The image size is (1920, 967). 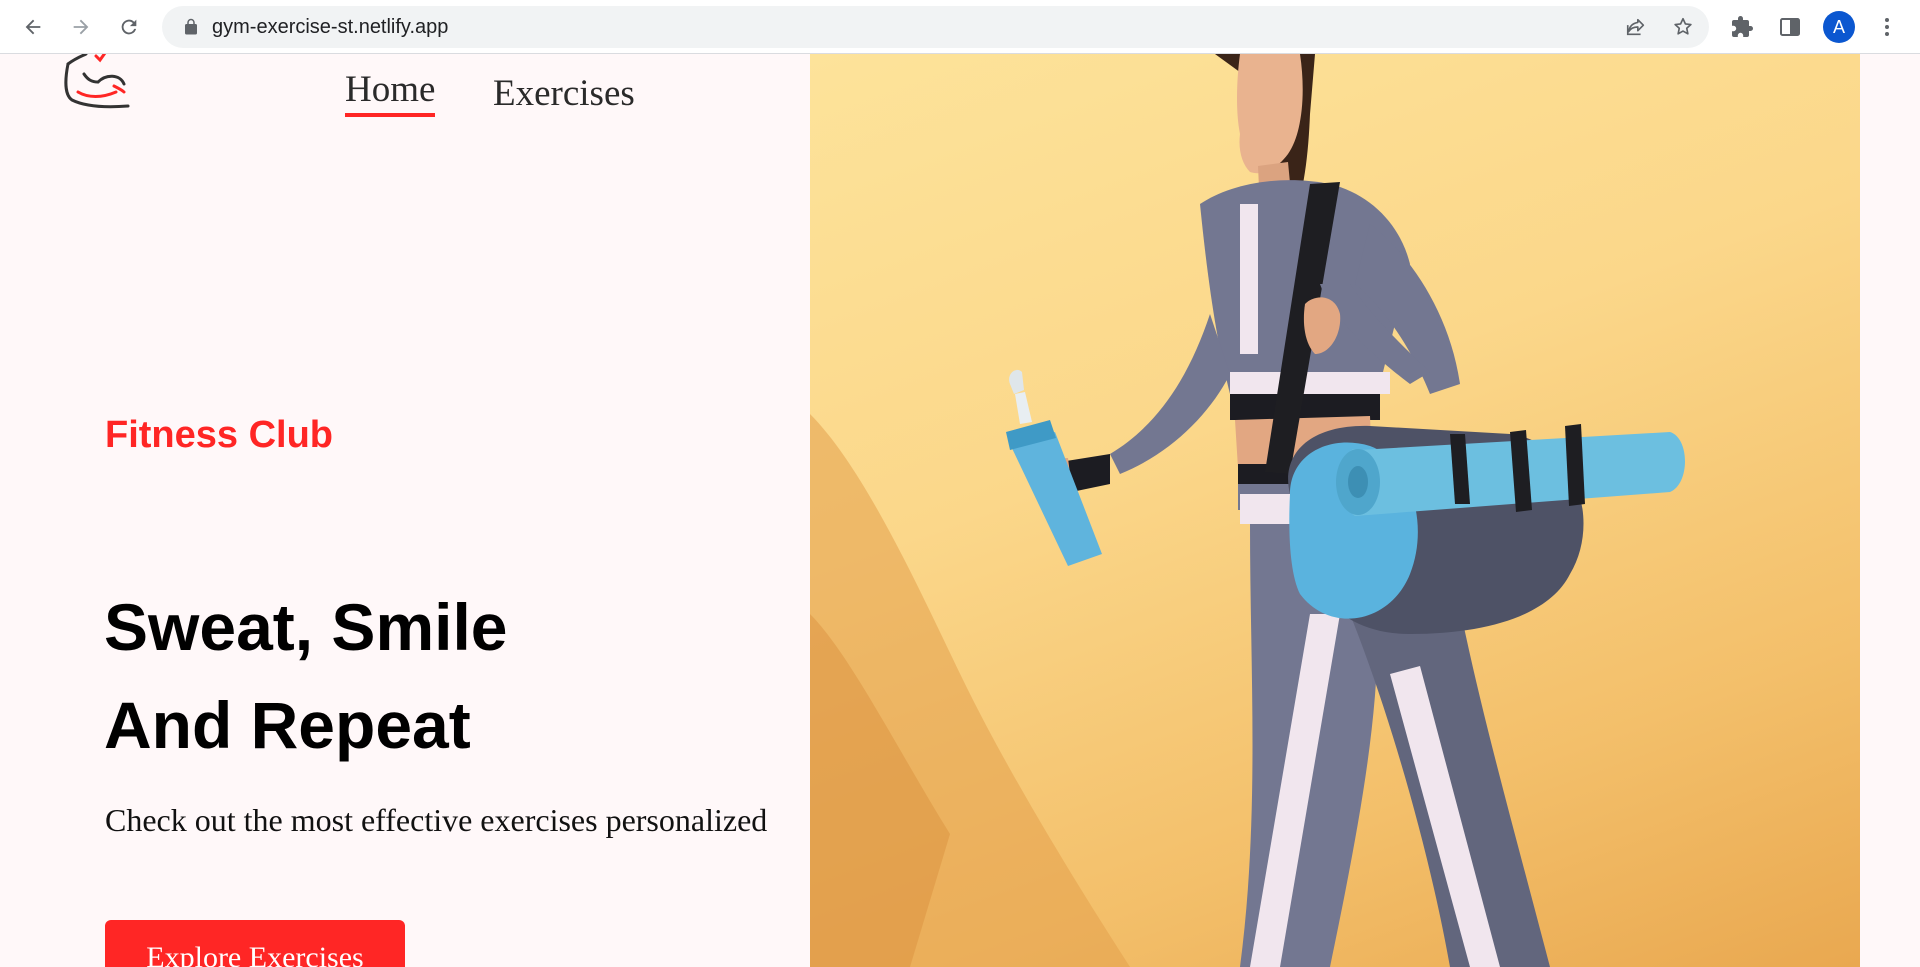 What do you see at coordinates (390, 92) in the screenshot?
I see `nav-home-link: Home` at bounding box center [390, 92].